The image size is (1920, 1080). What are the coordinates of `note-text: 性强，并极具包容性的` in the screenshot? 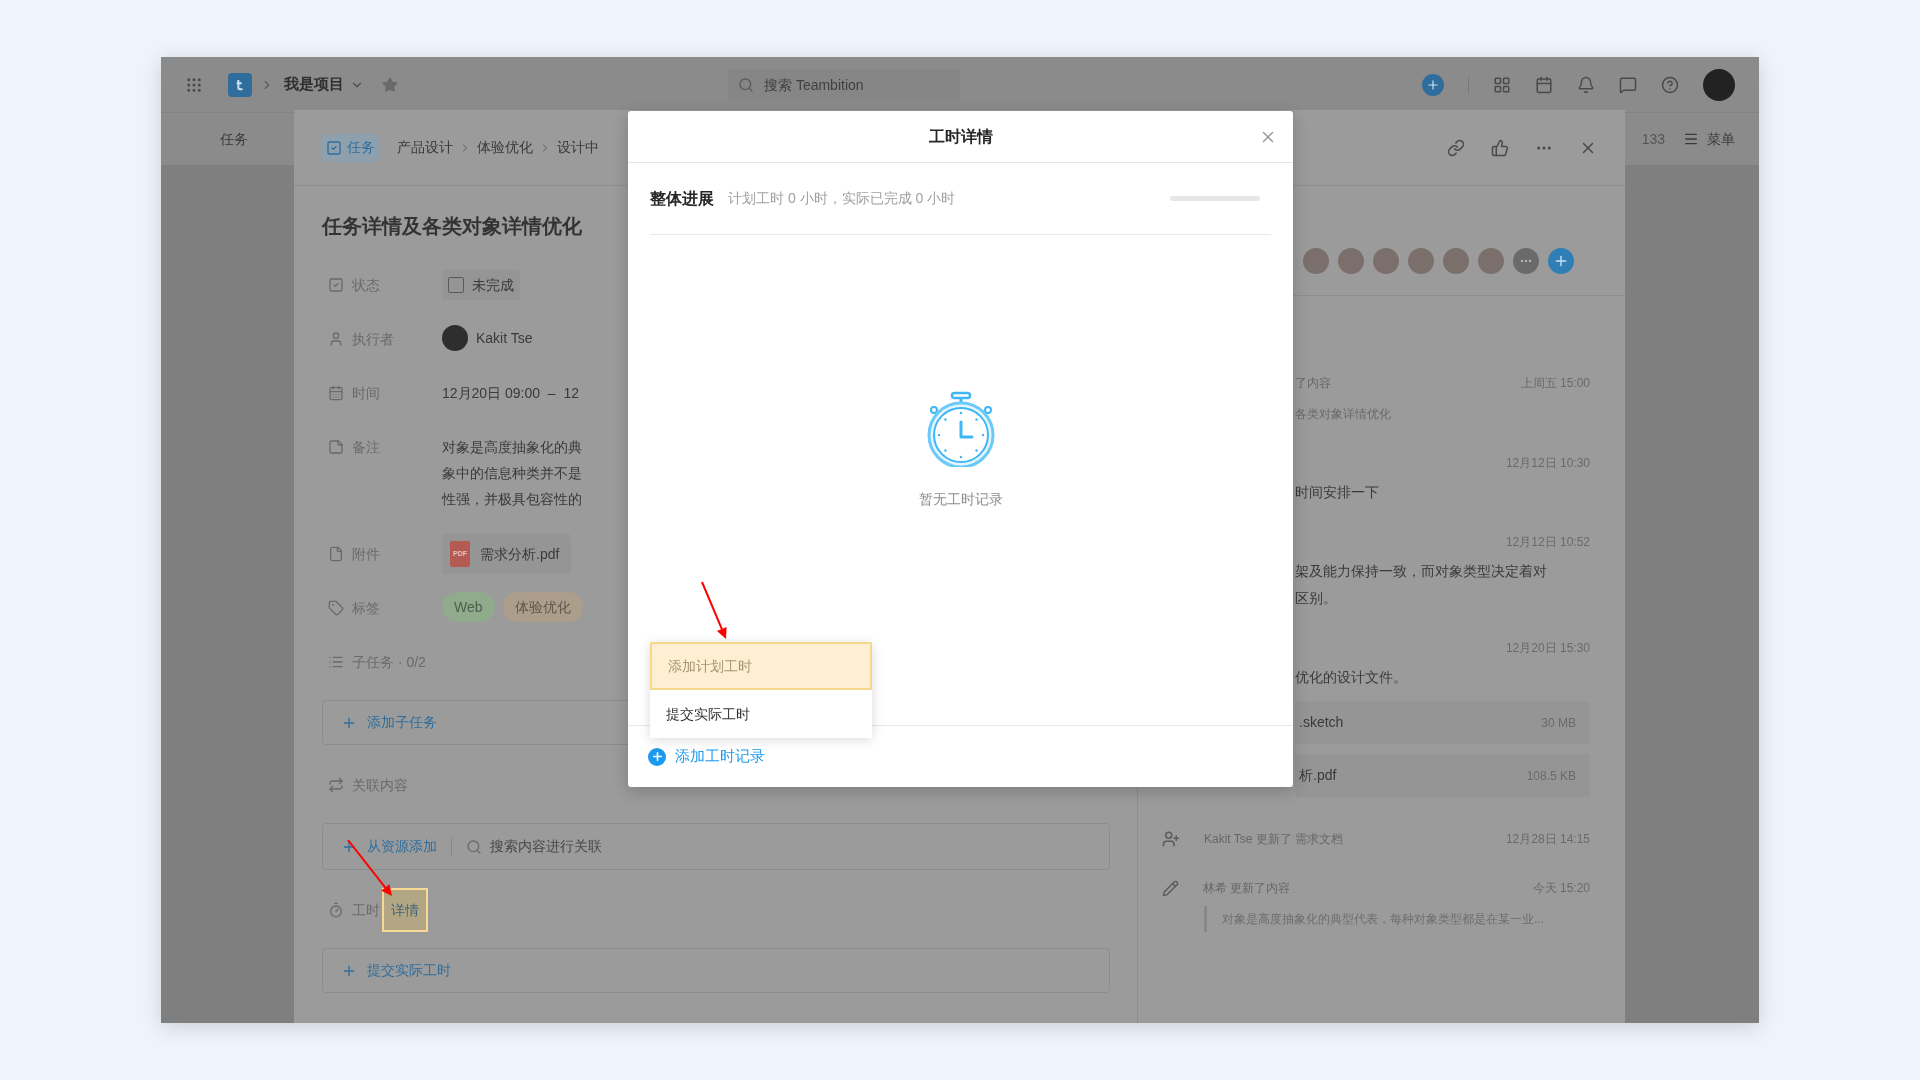 It's located at (512, 499).